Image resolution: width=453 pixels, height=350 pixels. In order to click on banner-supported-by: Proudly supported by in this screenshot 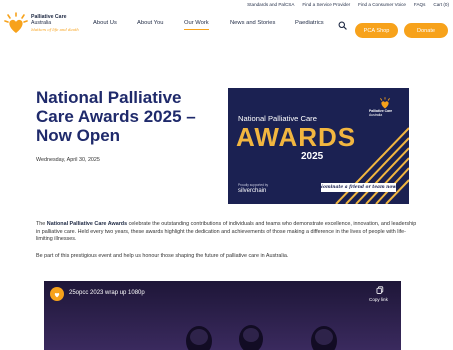, I will do `click(253, 185)`.